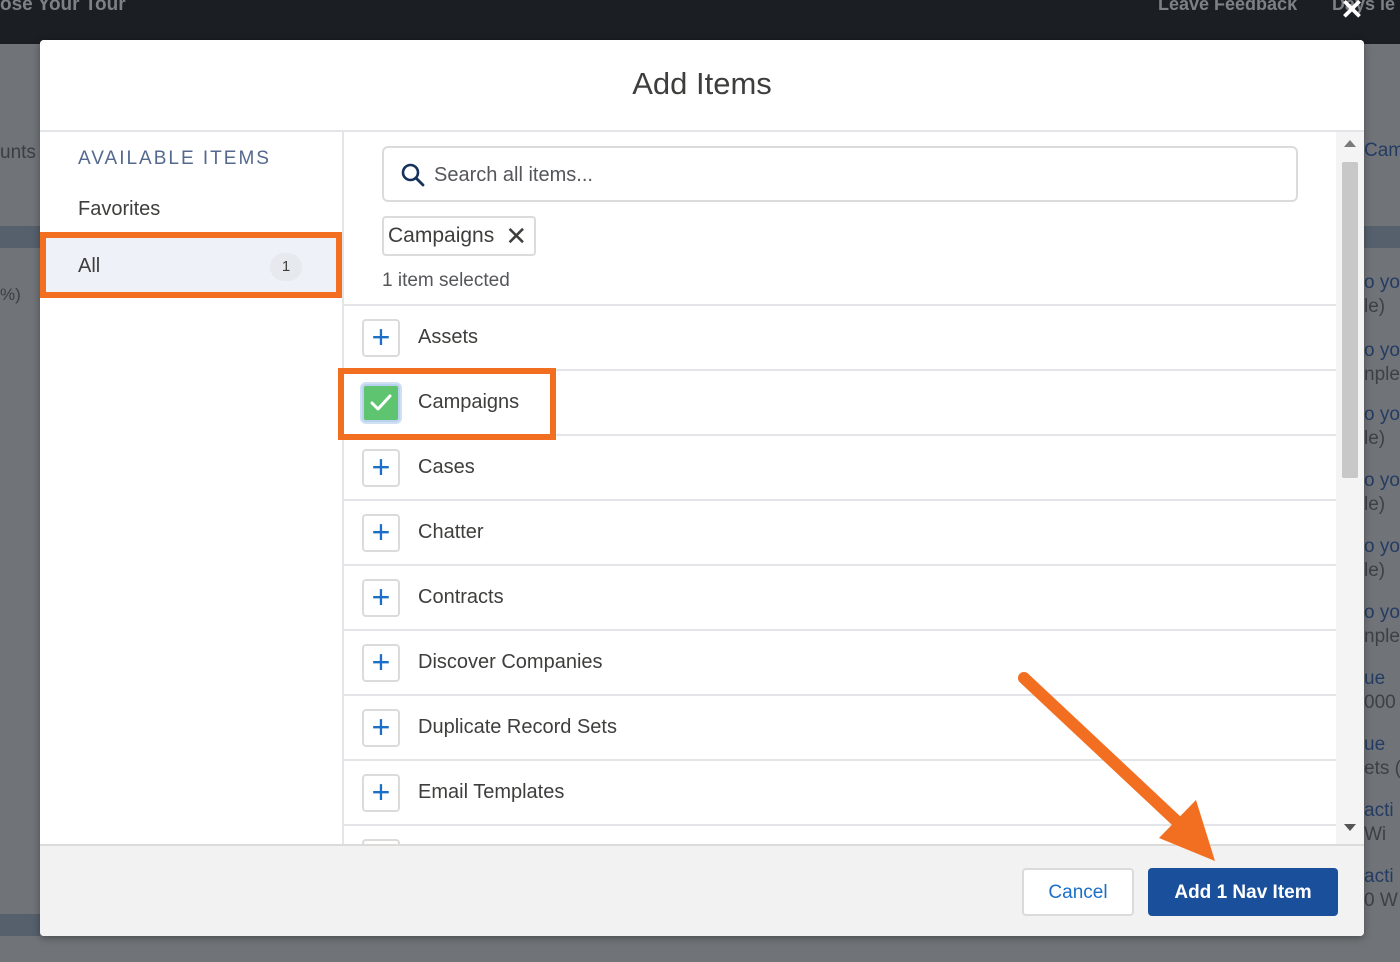  What do you see at coordinates (1243, 892) in the screenshot?
I see `add-nav-item-button: Add 1 Nav Item` at bounding box center [1243, 892].